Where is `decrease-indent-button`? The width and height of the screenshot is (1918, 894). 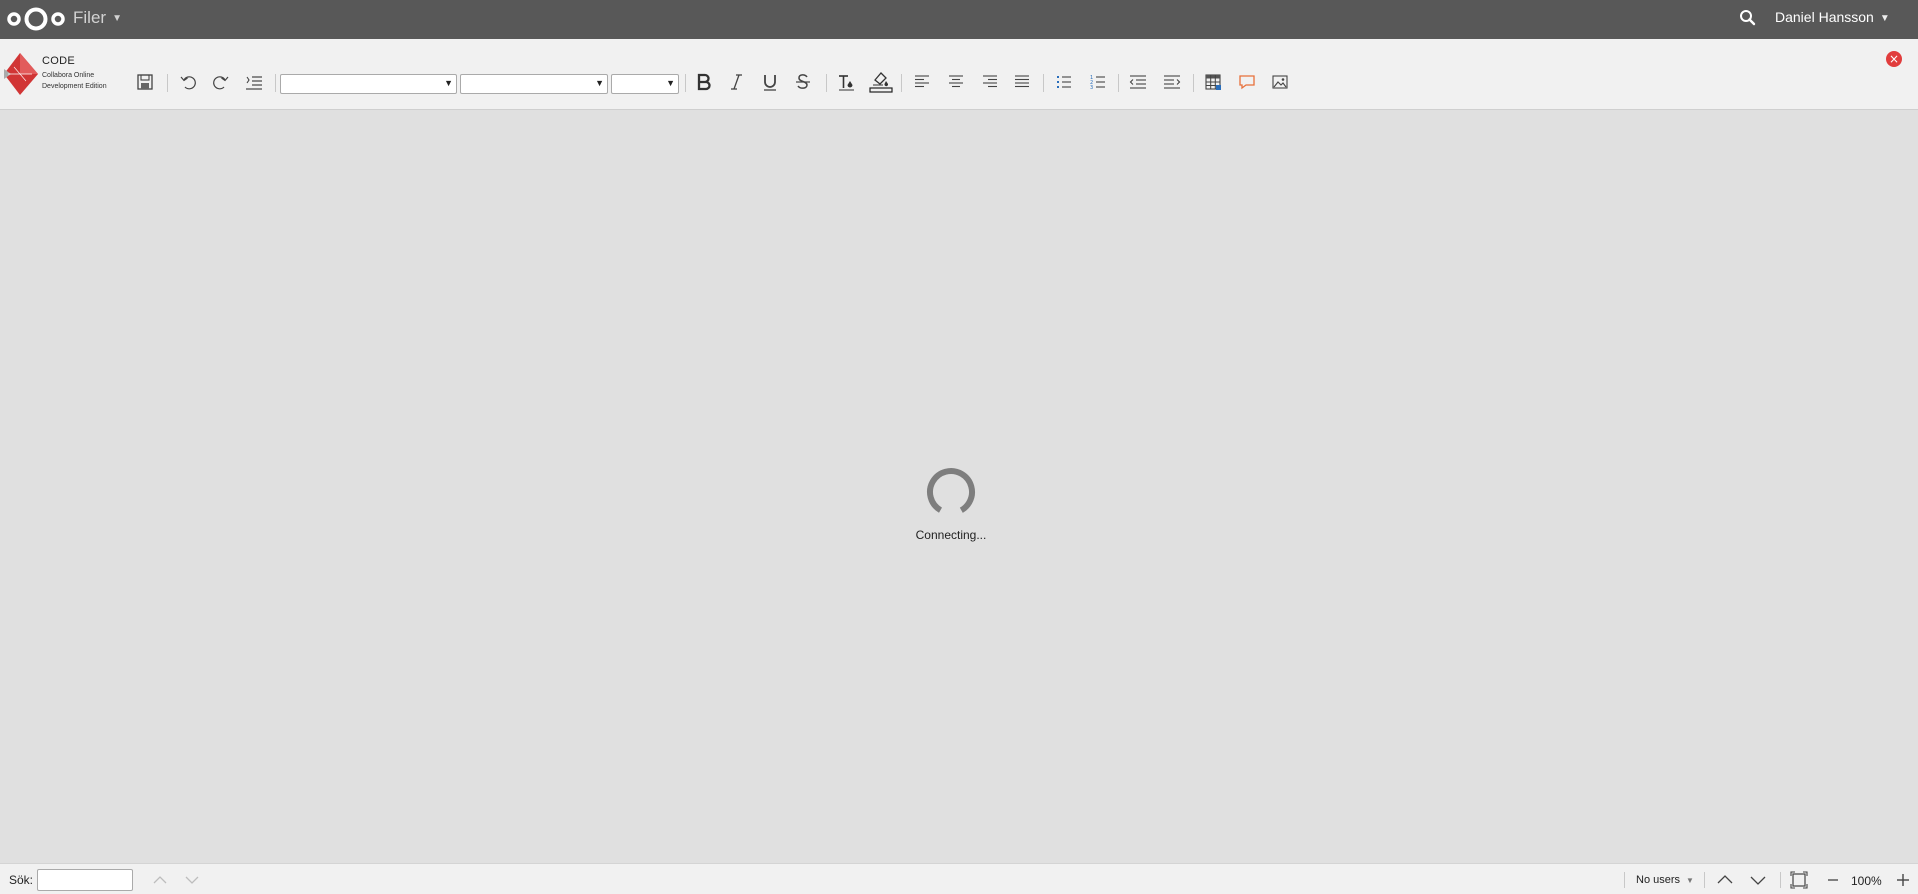
decrease-indent-button is located at coordinates (1138, 82).